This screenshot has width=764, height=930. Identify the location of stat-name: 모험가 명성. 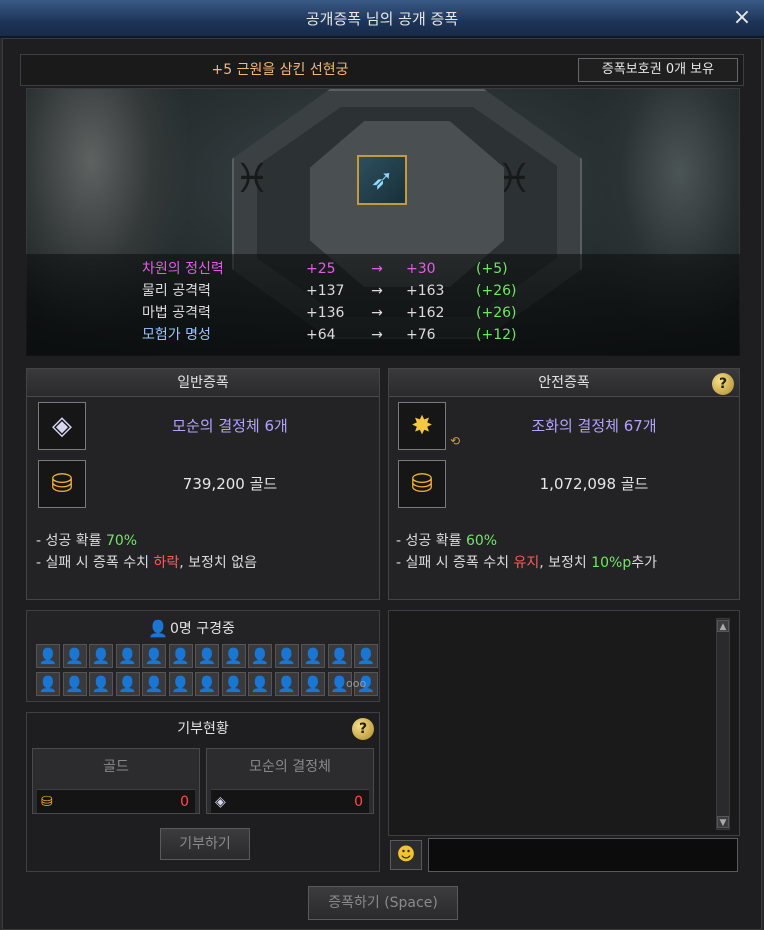
(176, 335).